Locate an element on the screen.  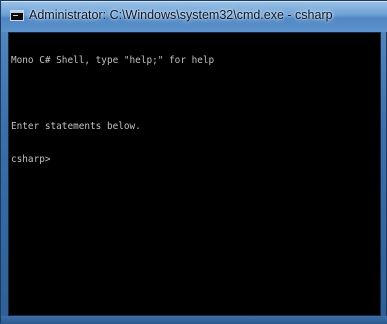
console-line: Enter statements below. is located at coordinates (76, 126).